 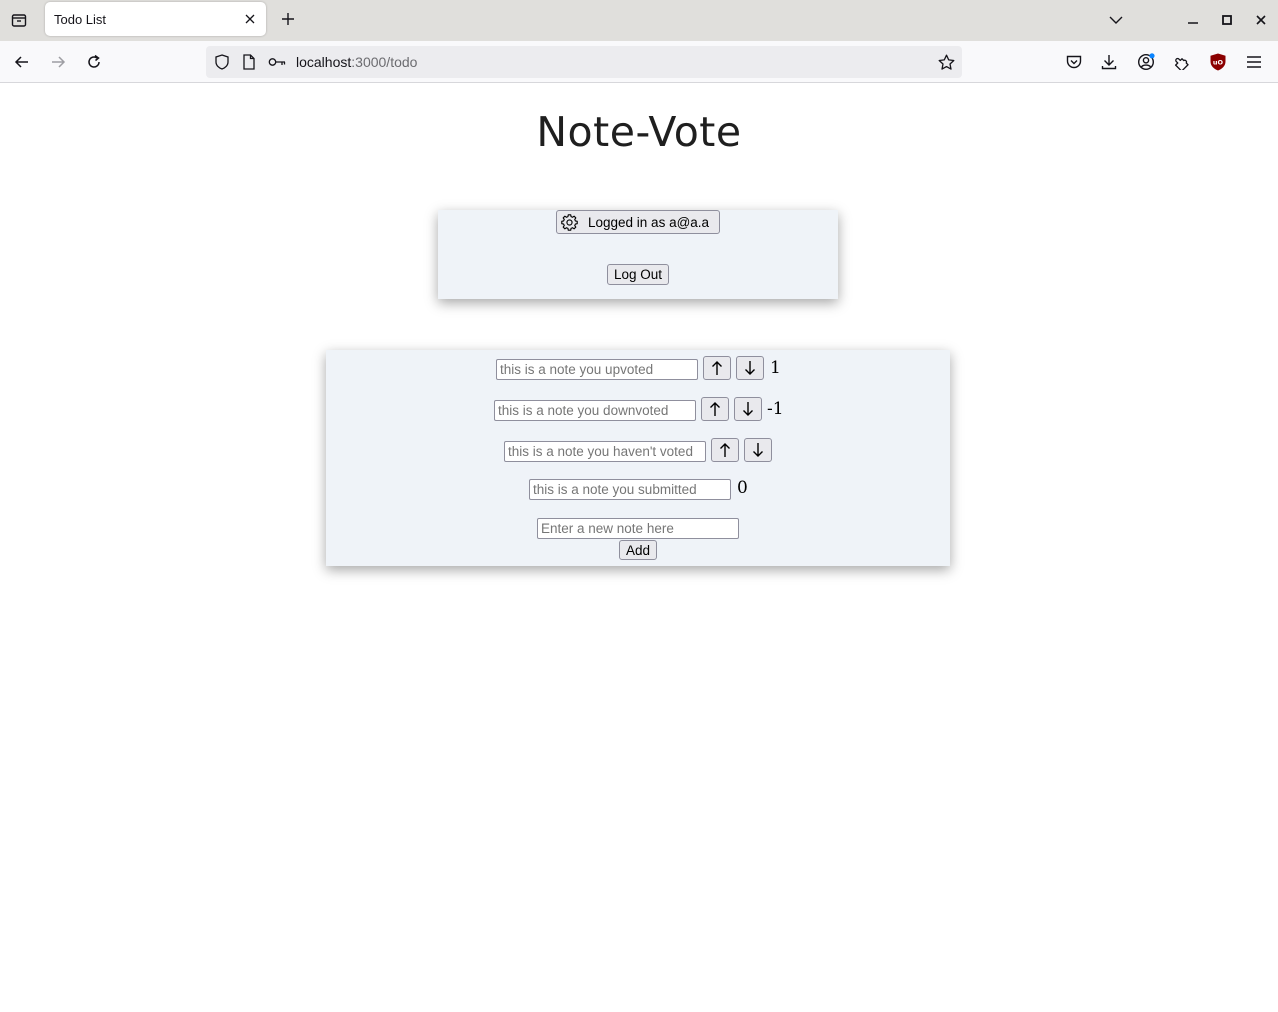 What do you see at coordinates (597, 369) in the screenshot?
I see `note-field-upvoted` at bounding box center [597, 369].